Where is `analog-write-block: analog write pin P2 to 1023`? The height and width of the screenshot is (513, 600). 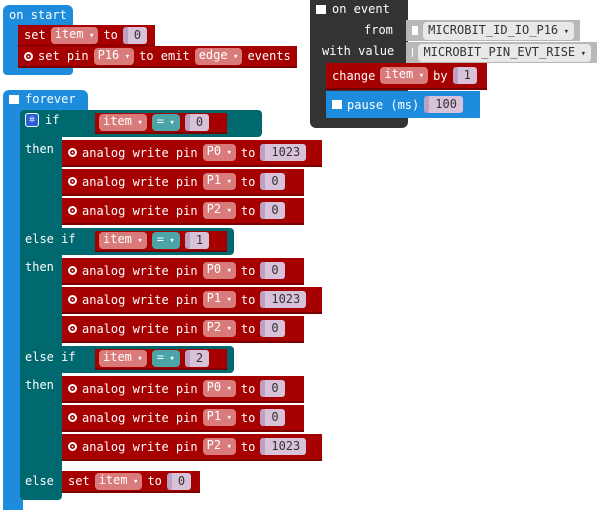 analog-write-block: analog write pin P2 to 1023 is located at coordinates (192, 447).